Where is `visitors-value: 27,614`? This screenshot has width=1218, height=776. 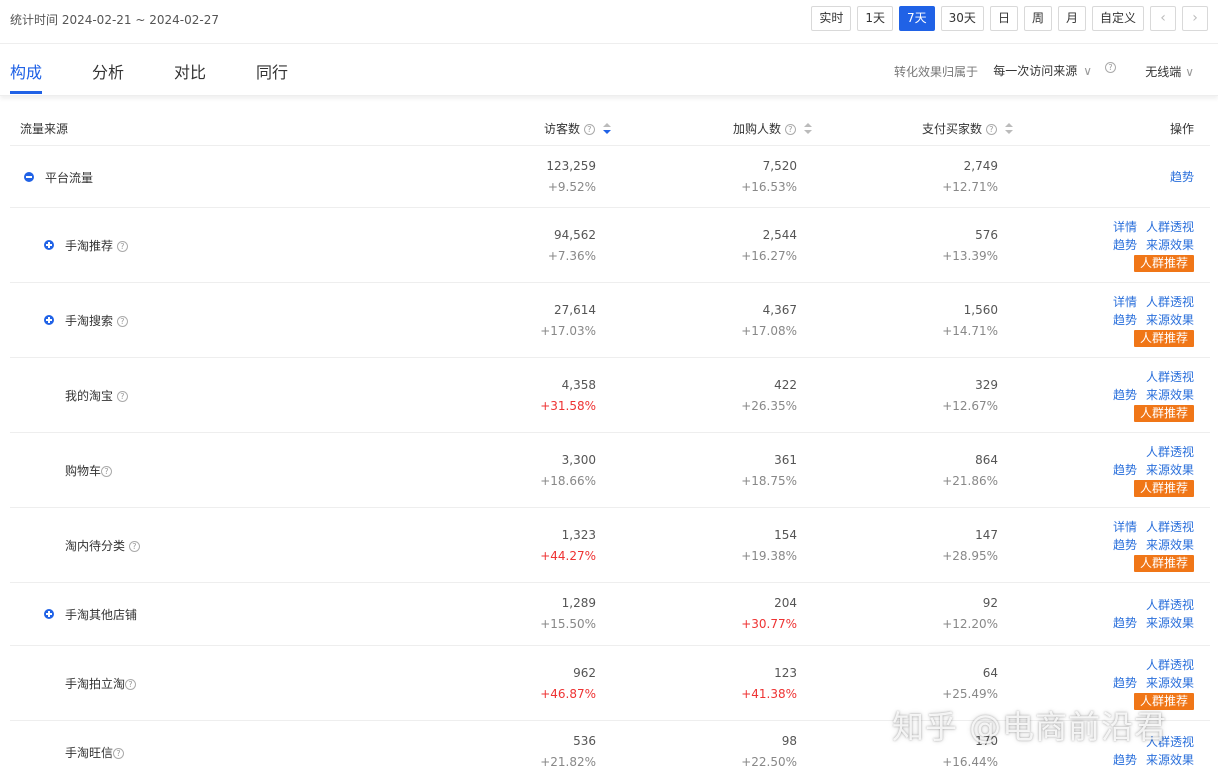 visitors-value: 27,614 is located at coordinates (575, 310).